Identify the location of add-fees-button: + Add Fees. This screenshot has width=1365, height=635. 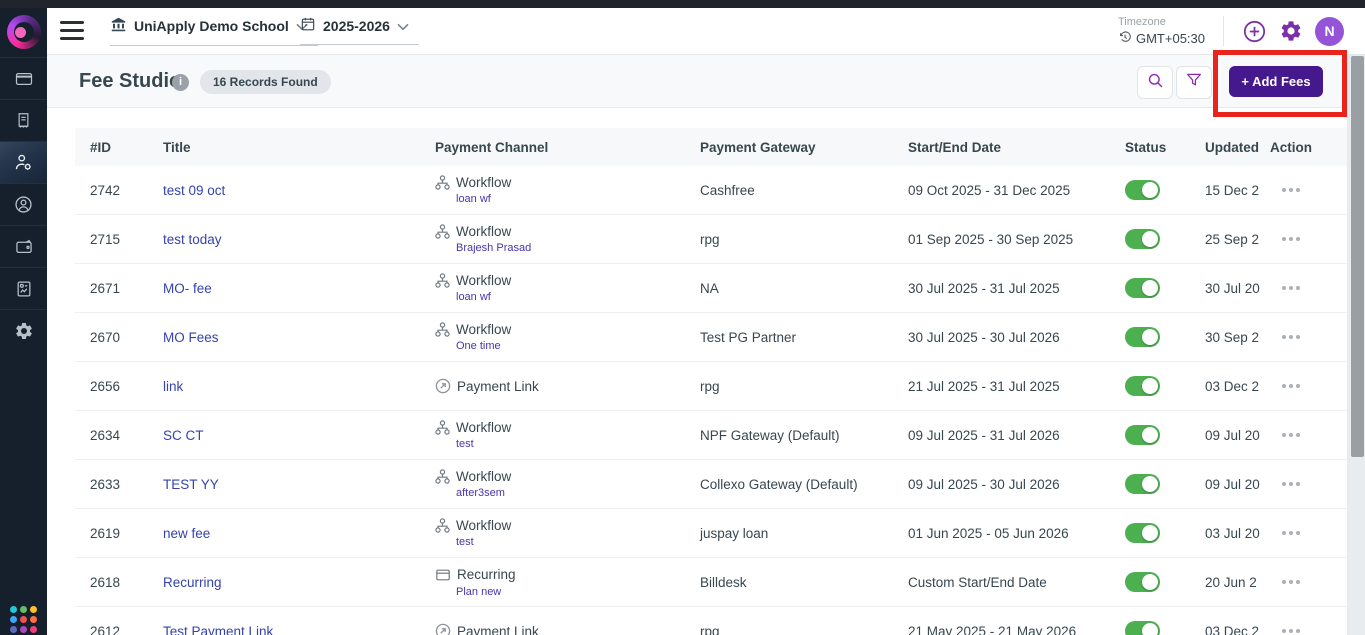
(1276, 81).